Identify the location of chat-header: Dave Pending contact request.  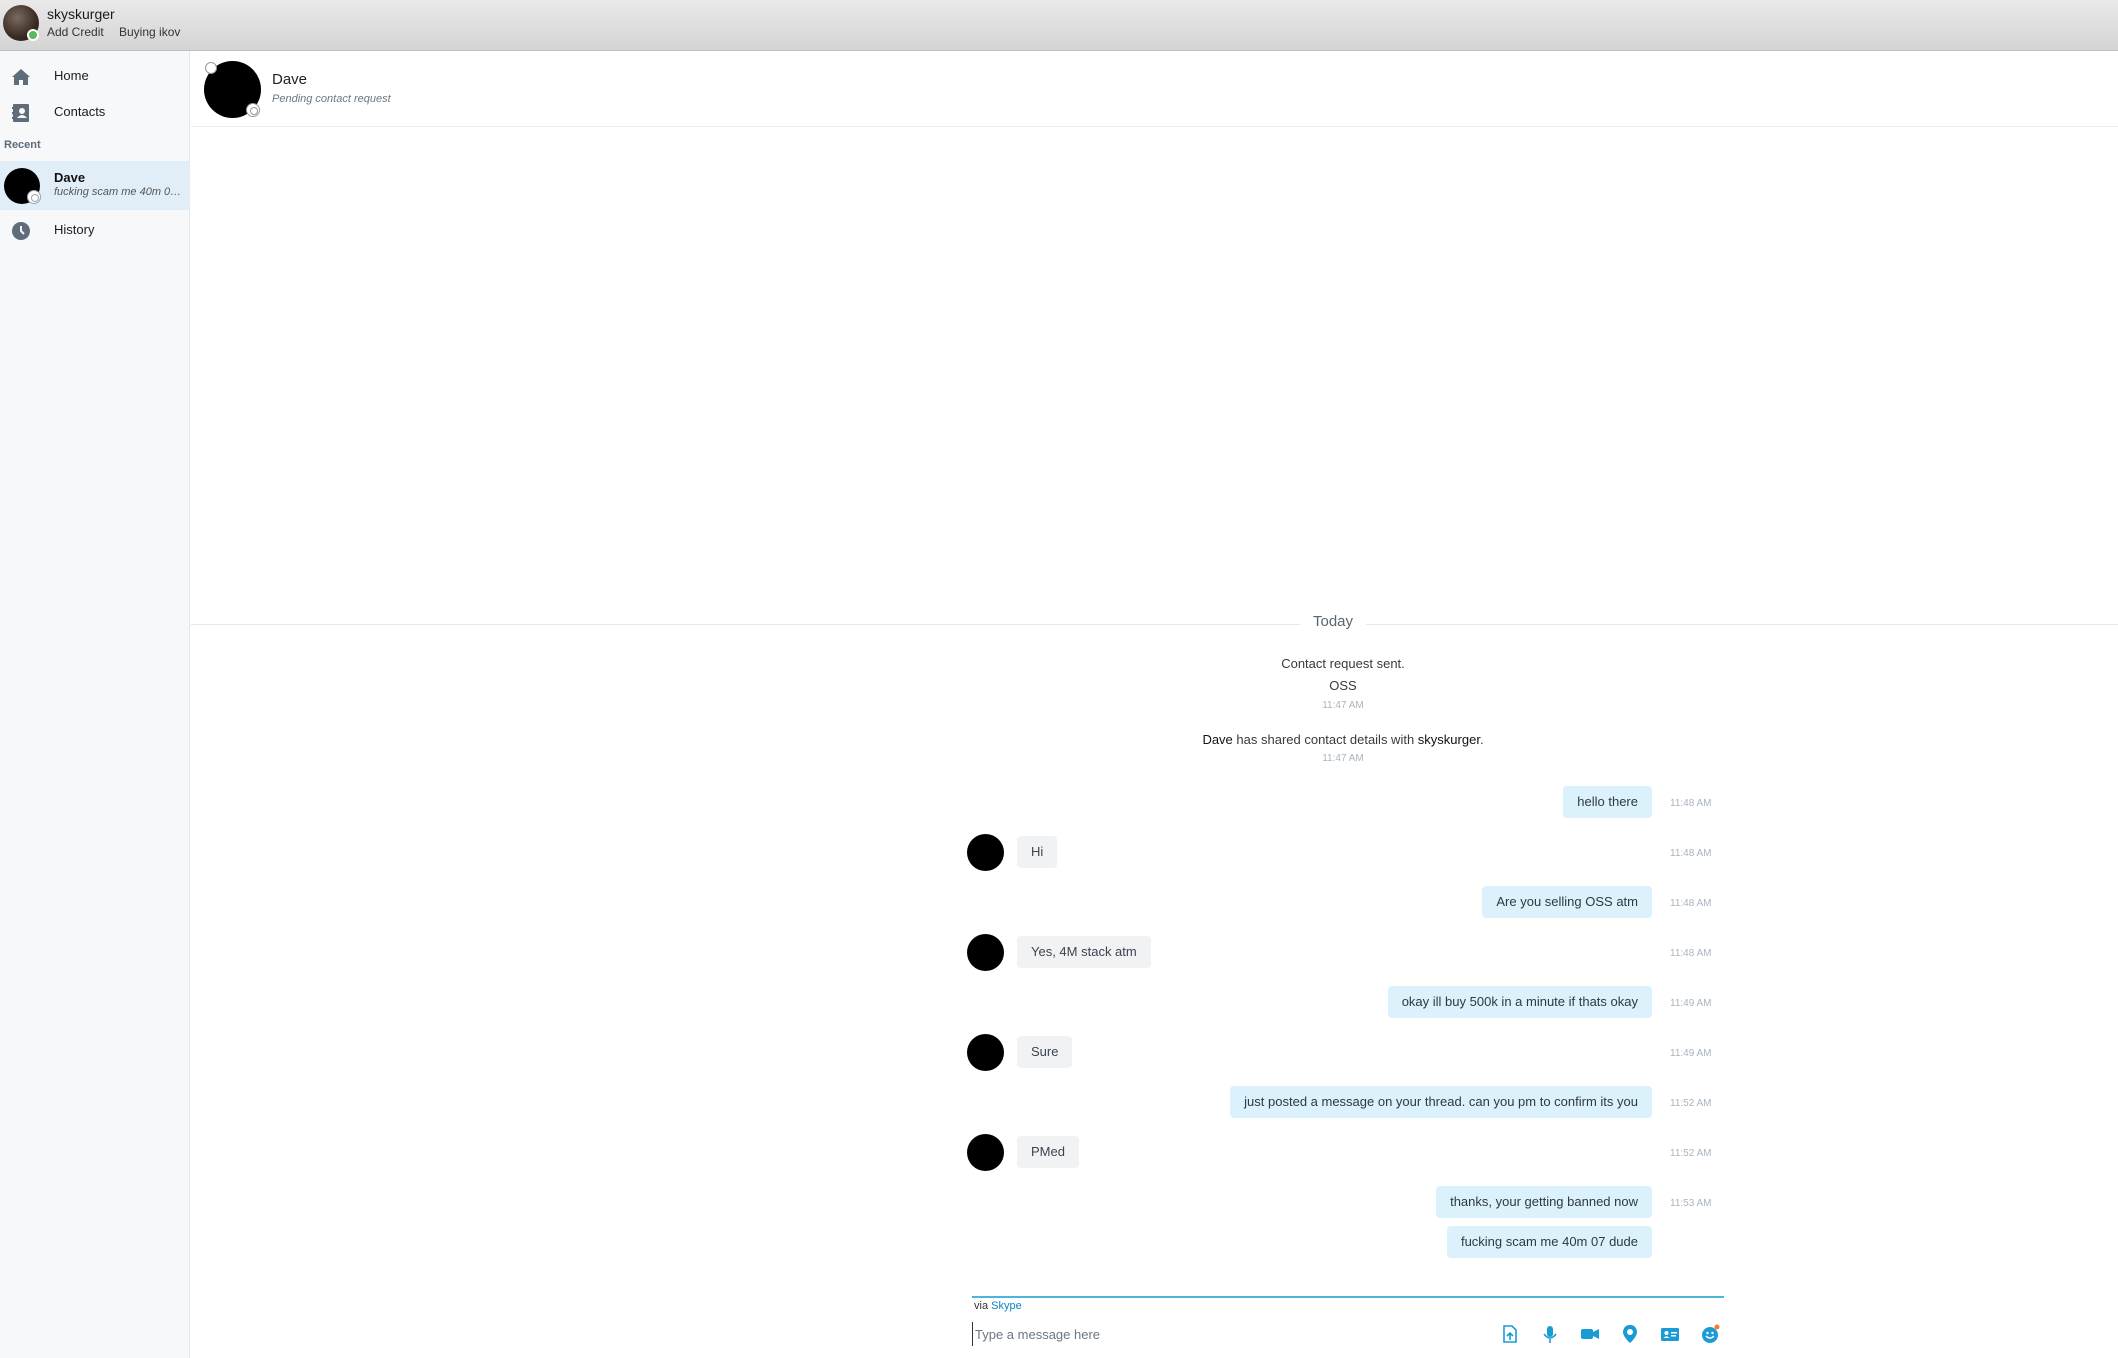
(1154, 89).